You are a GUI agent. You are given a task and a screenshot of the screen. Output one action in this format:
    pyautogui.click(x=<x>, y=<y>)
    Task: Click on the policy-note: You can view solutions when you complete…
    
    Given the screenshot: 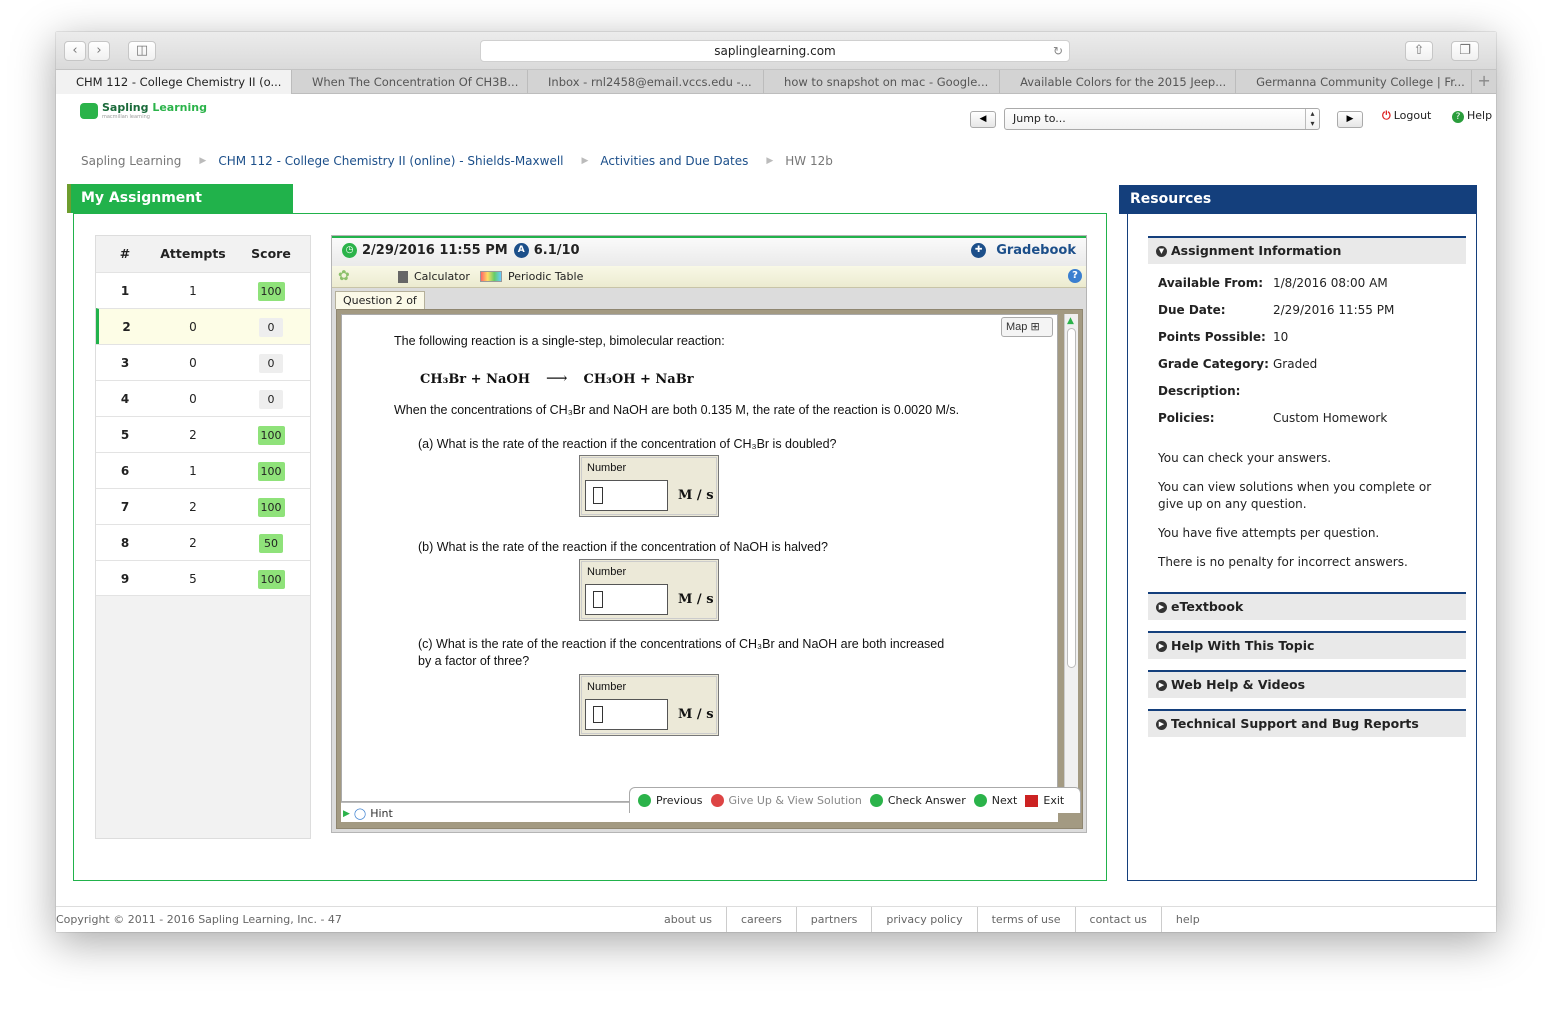 What is the action you would take?
    pyautogui.click(x=1295, y=495)
    